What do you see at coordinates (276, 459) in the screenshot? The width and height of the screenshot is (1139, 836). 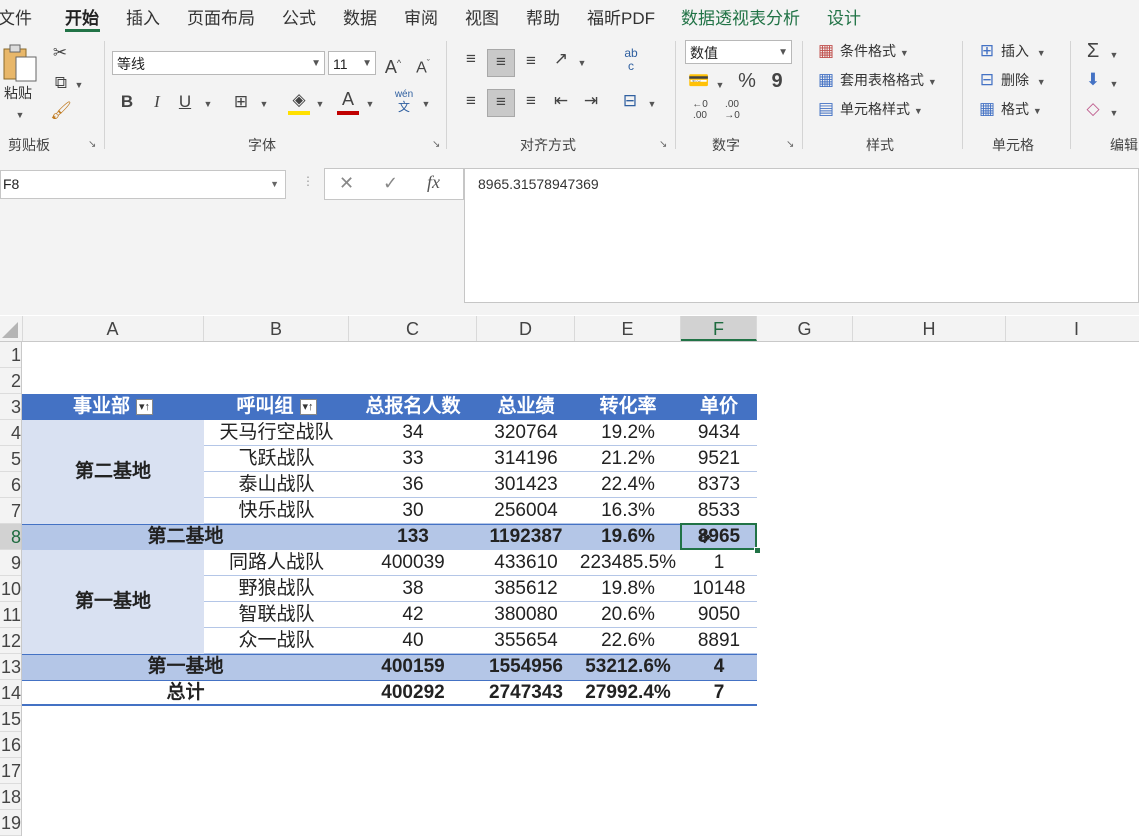 I see `call-group-name-cell: 飞跃战队` at bounding box center [276, 459].